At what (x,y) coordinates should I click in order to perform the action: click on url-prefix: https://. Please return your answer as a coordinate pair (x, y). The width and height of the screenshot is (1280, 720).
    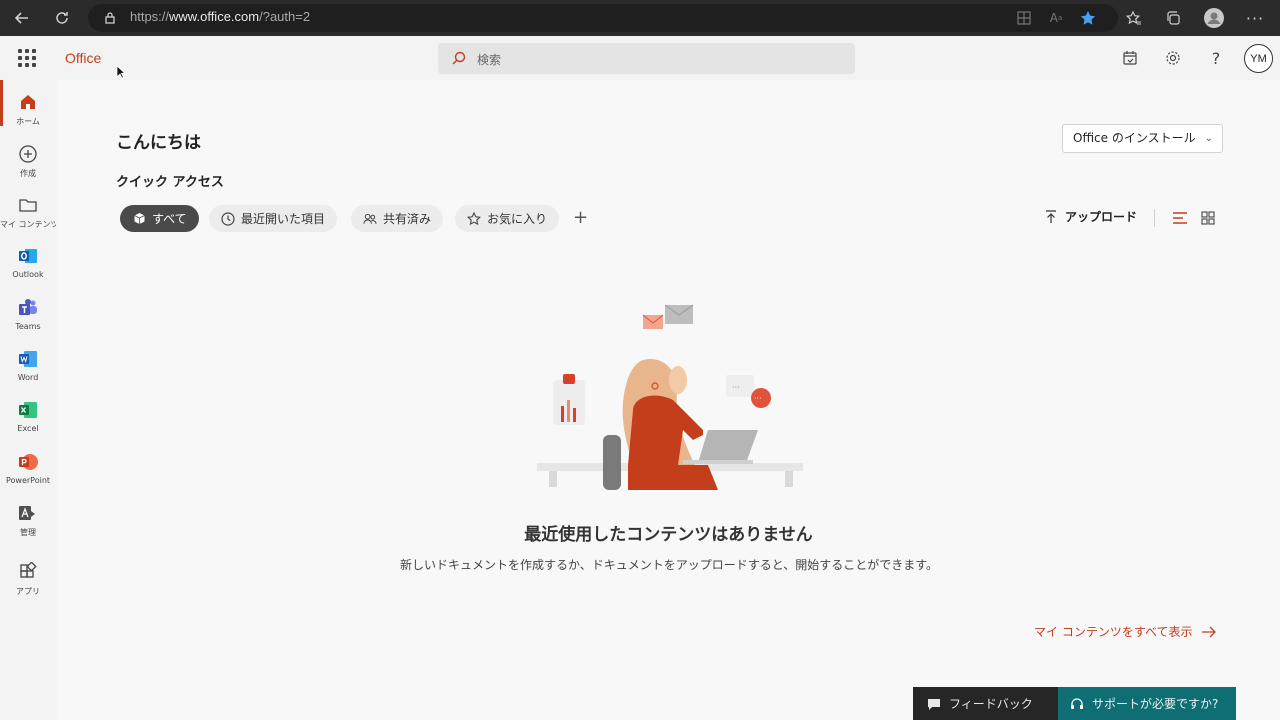
    Looking at the image, I should click on (150, 16).